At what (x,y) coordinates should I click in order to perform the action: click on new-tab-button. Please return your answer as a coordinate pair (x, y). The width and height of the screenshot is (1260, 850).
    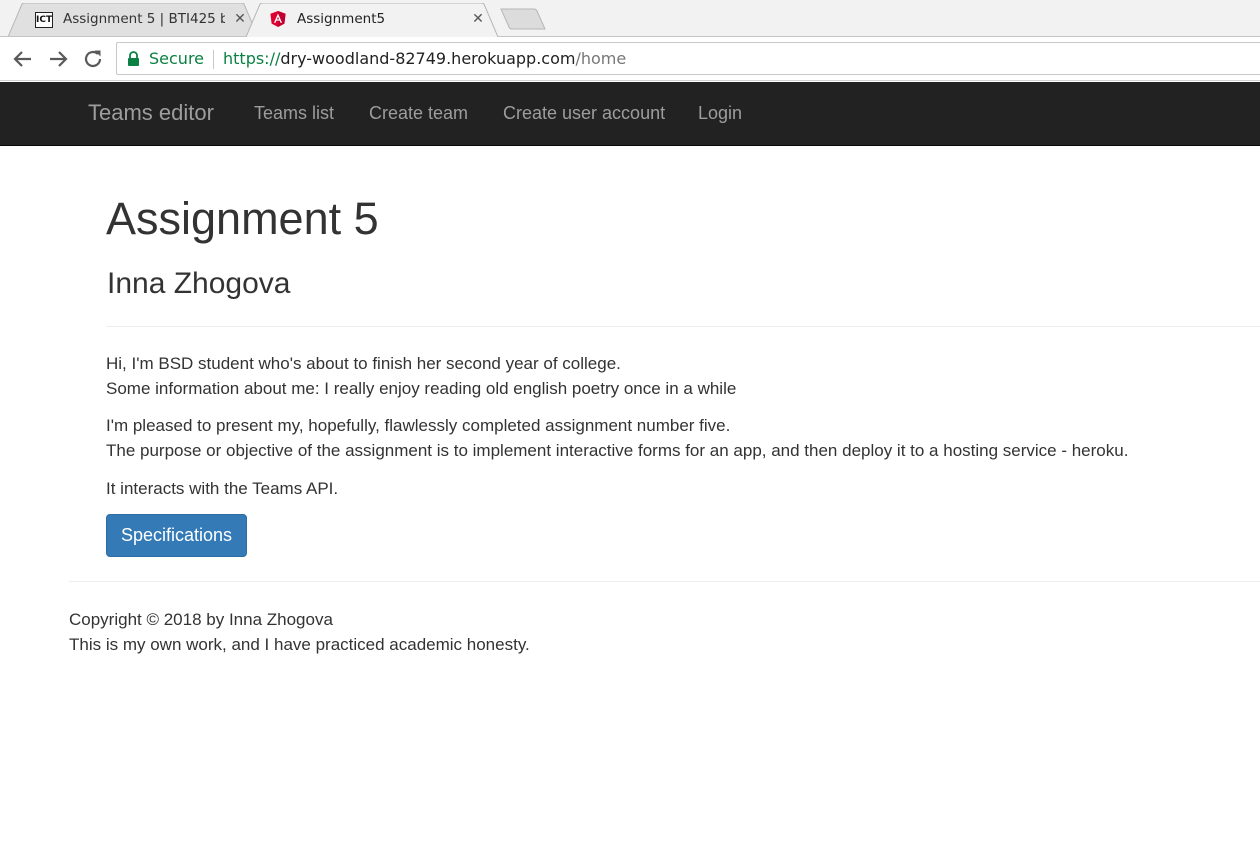
    Looking at the image, I should click on (523, 19).